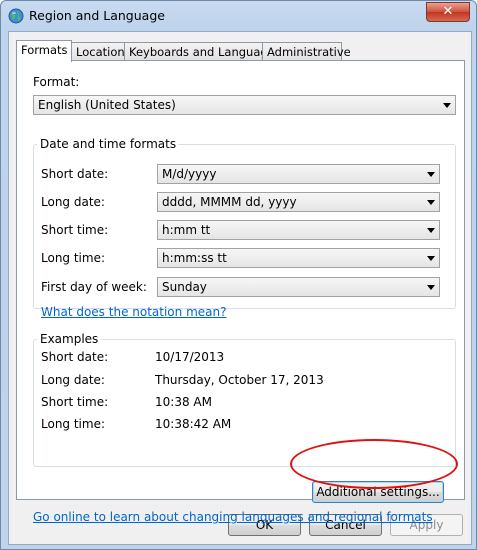 The height and width of the screenshot is (550, 477). I want to click on example-short-date-label: Short date:, so click(75, 357).